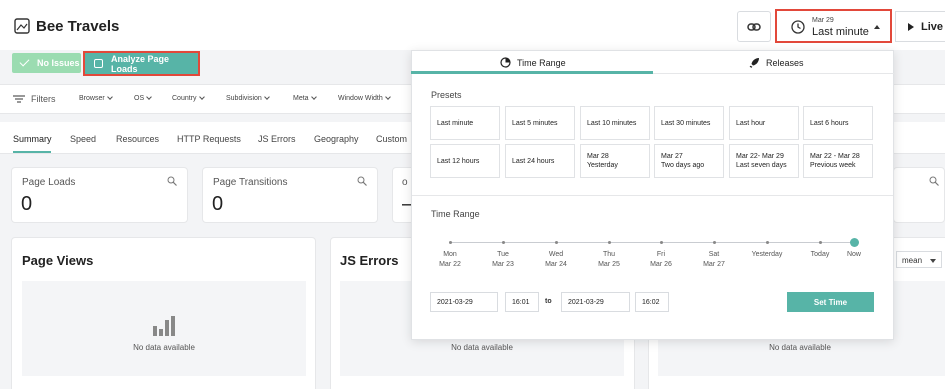 The height and width of the screenshot is (389, 945). I want to click on timeline-label: Thu Mar 25, so click(609, 260).